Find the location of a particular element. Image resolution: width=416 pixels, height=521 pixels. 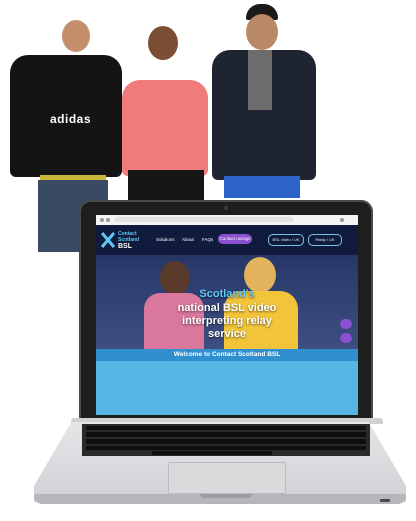

welcome-banner: Welcome to Contact Scotland BSL is located at coordinates (227, 355).